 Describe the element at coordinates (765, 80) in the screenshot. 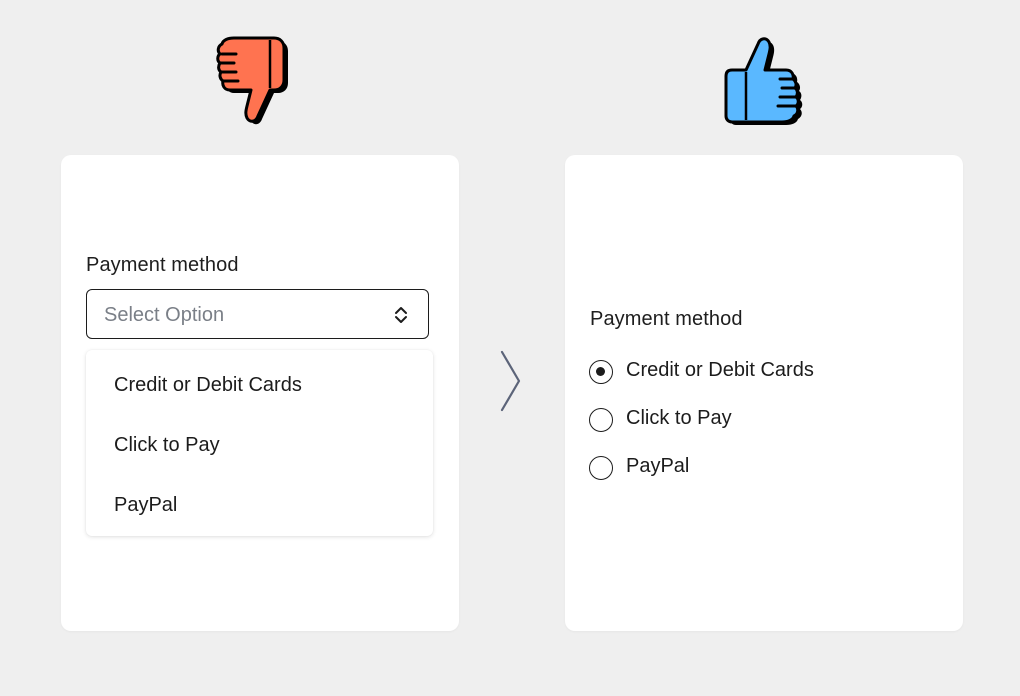

I see `thumbs-up-icon` at that location.